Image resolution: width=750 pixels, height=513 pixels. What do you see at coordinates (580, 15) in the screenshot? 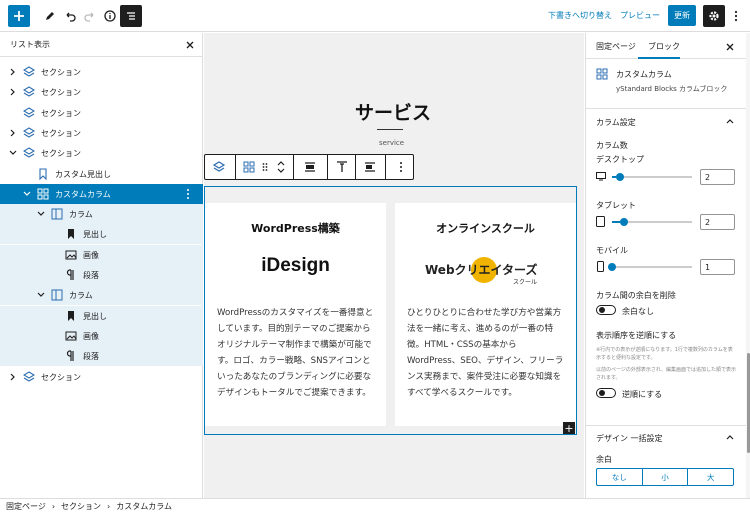
I see `switch-to-draft-link: 下書きへ切り替え` at bounding box center [580, 15].